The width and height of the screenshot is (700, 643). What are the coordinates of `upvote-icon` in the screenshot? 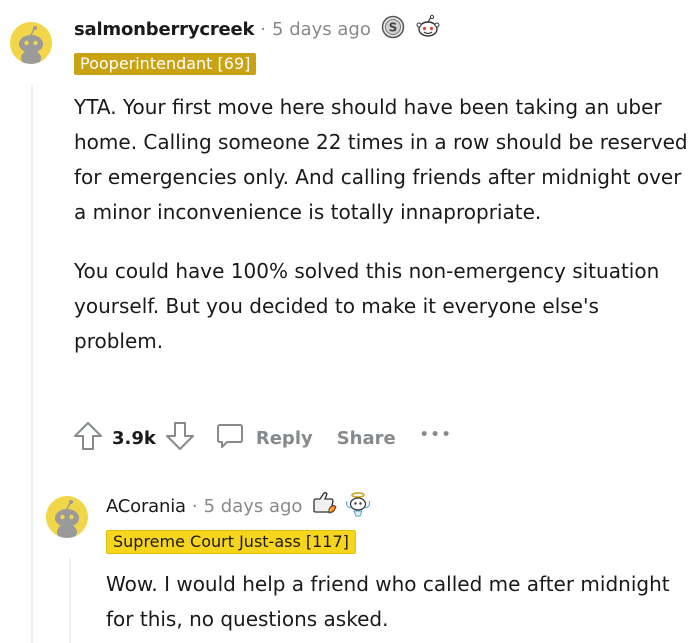 It's located at (88, 438).